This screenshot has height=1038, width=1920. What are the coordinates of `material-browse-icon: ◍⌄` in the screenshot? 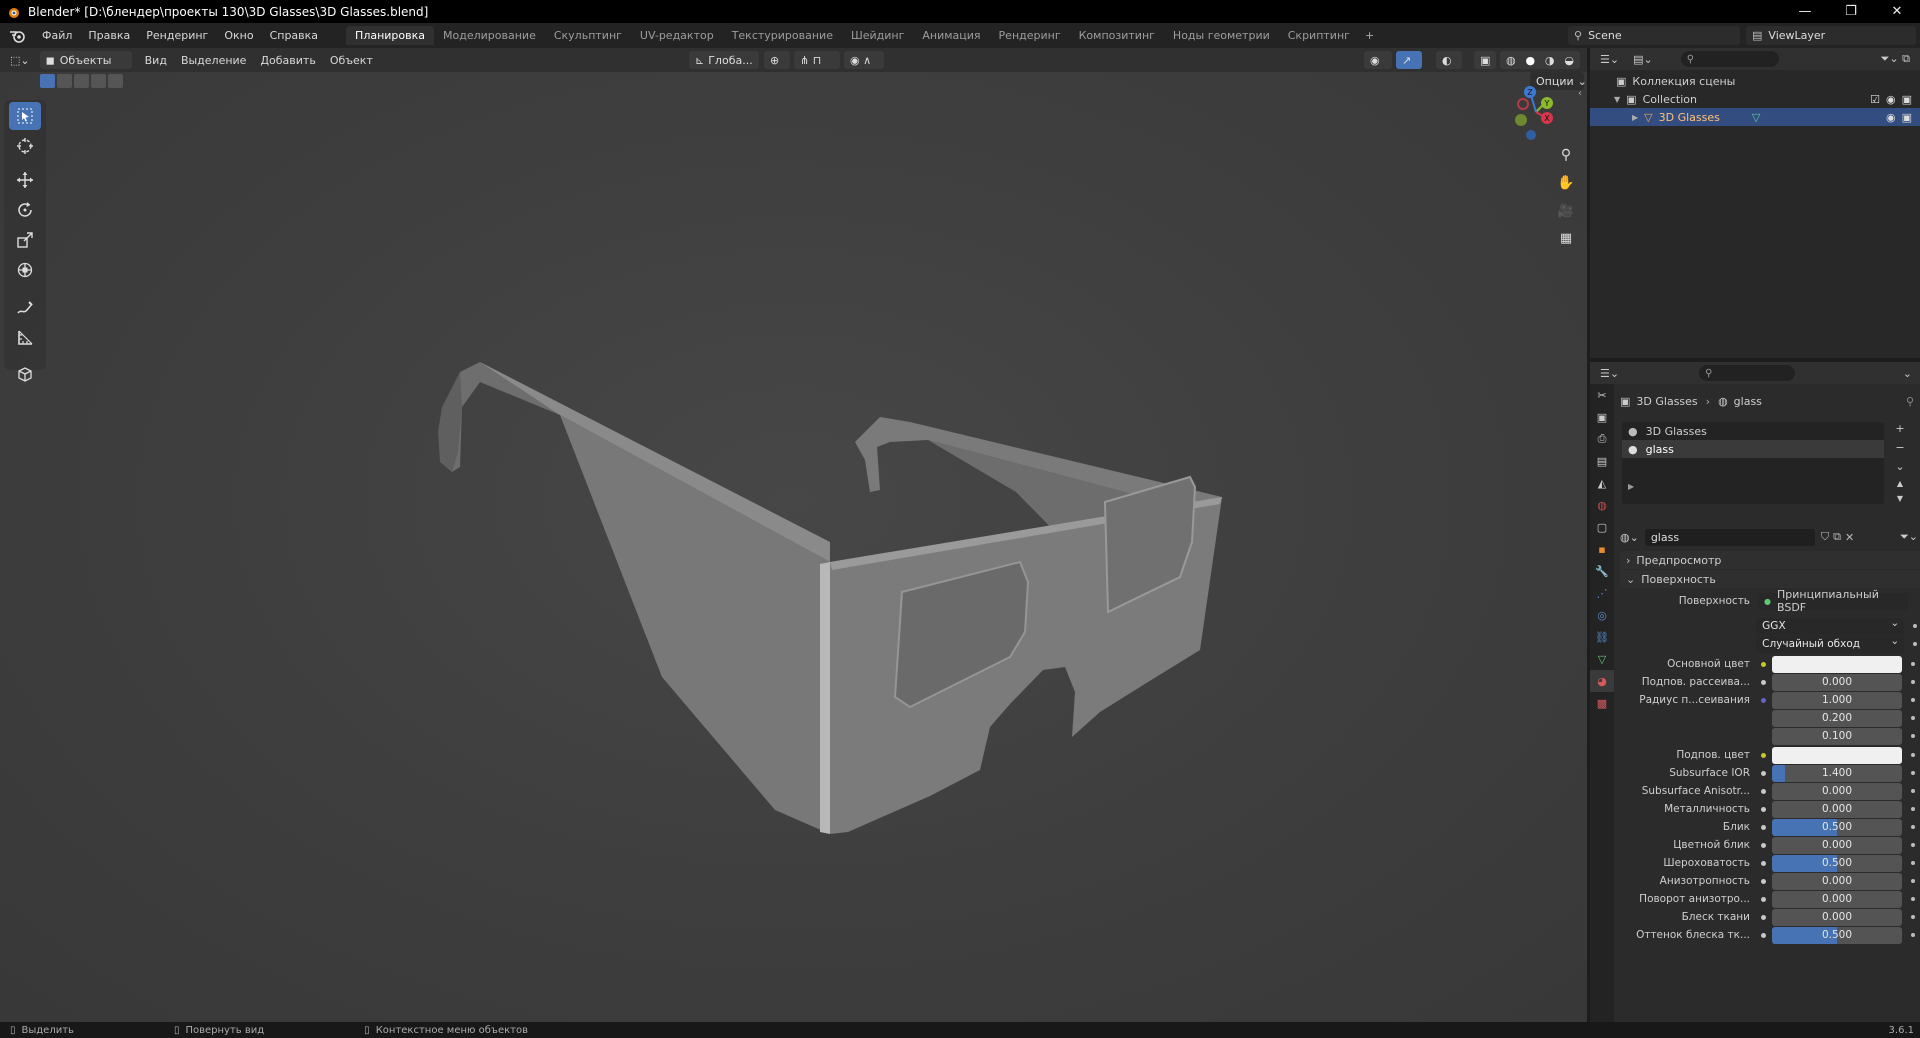 It's located at (1629, 537).